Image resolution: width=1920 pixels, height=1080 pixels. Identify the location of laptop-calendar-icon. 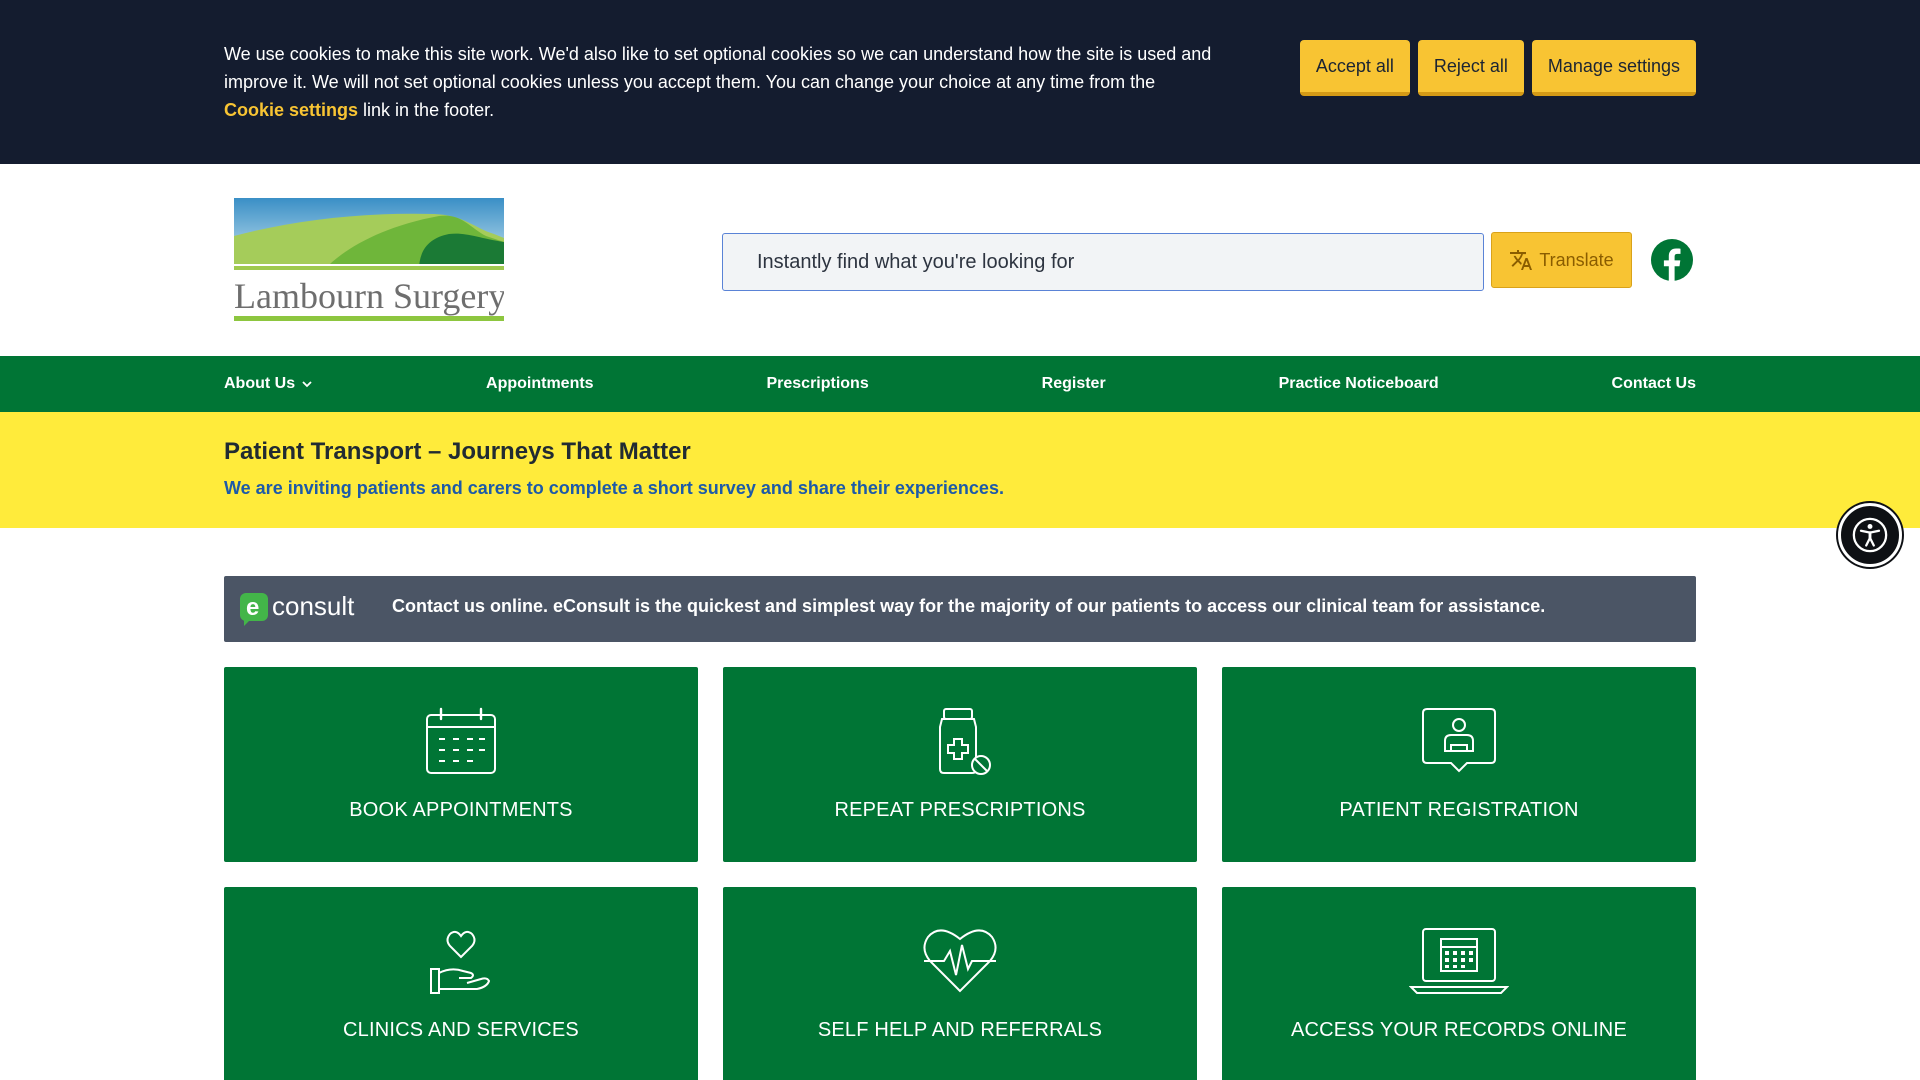
(1459, 961).